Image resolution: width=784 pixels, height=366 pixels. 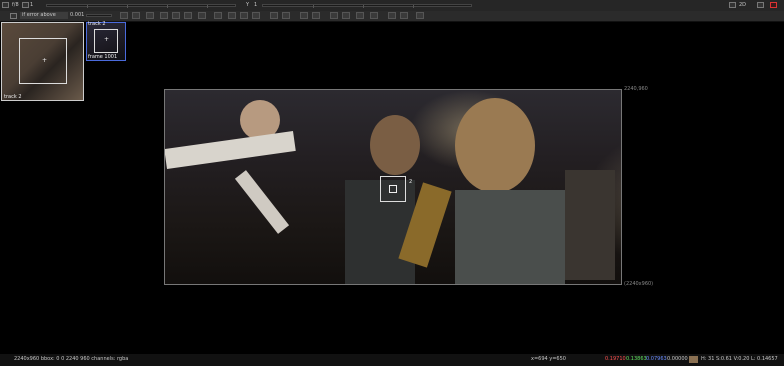 What do you see at coordinates (25, 5) in the screenshot?
I see `frame-menu-icon` at bounding box center [25, 5].